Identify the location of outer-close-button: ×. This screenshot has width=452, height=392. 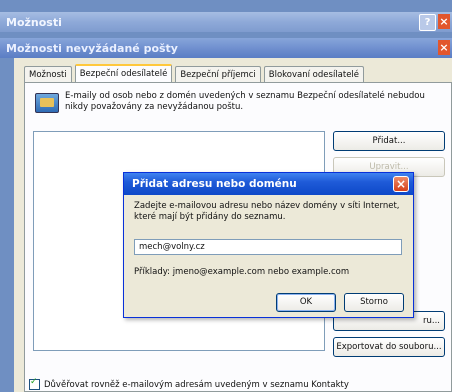
(444, 21).